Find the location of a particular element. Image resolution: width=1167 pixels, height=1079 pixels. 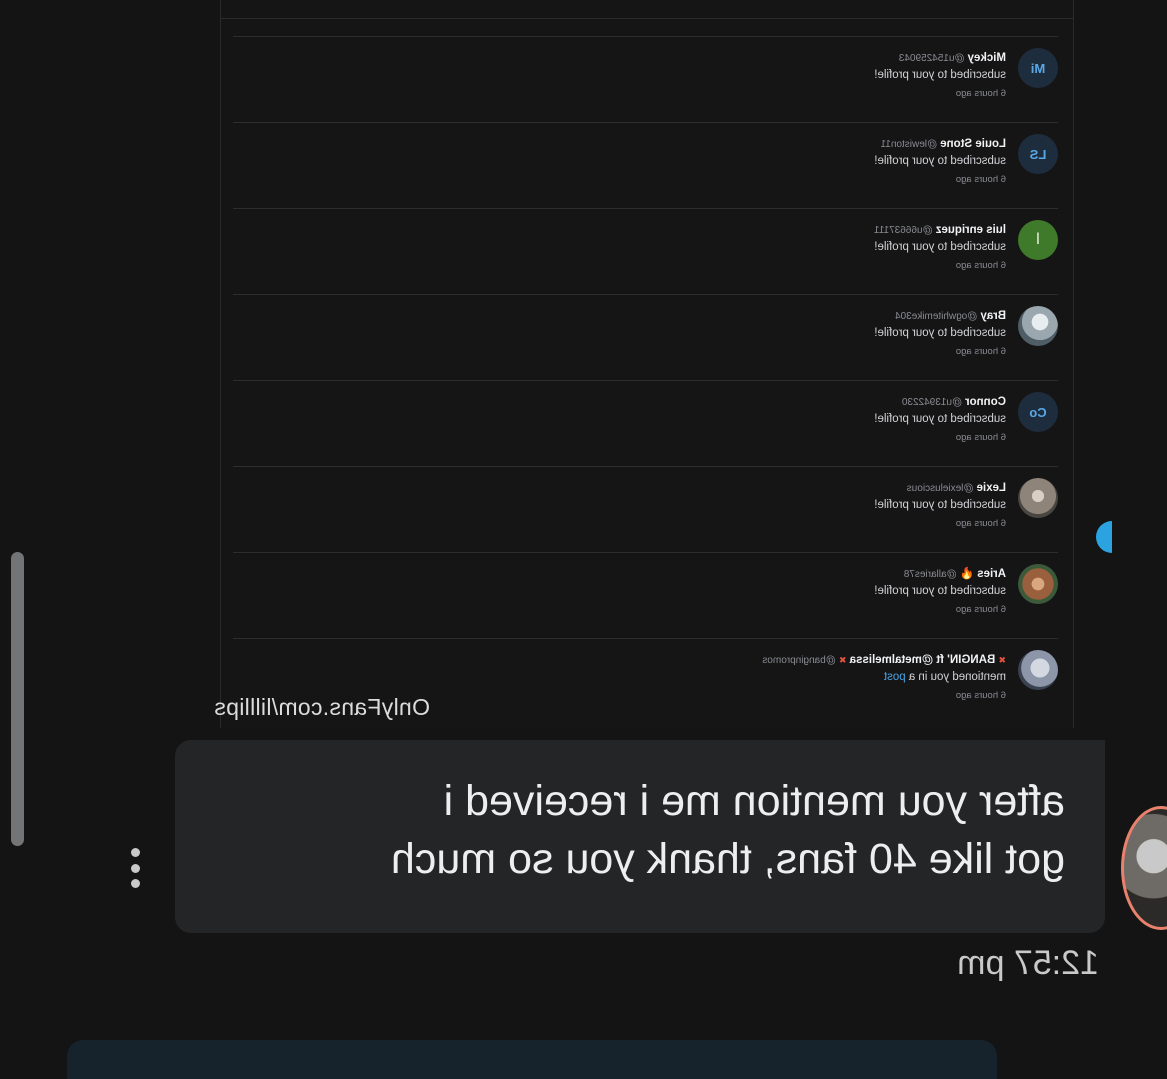

unread-indicator is located at coordinates (1104, 537).